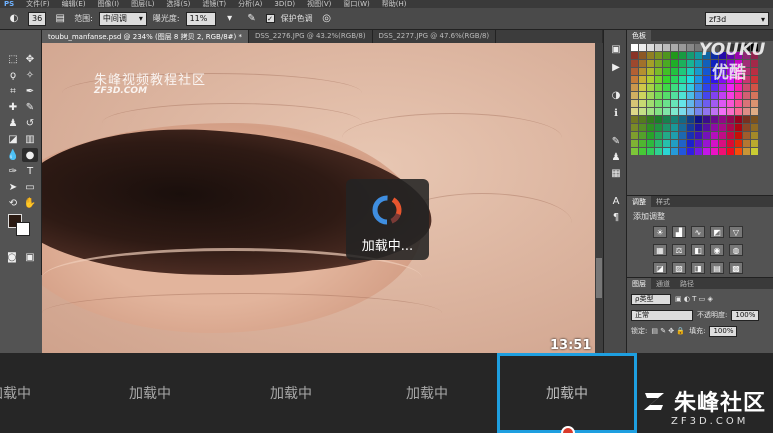 This screenshot has height=433, width=773. What do you see at coordinates (30, 203) in the screenshot?
I see `hand-tool-icon: ✋` at bounding box center [30, 203].